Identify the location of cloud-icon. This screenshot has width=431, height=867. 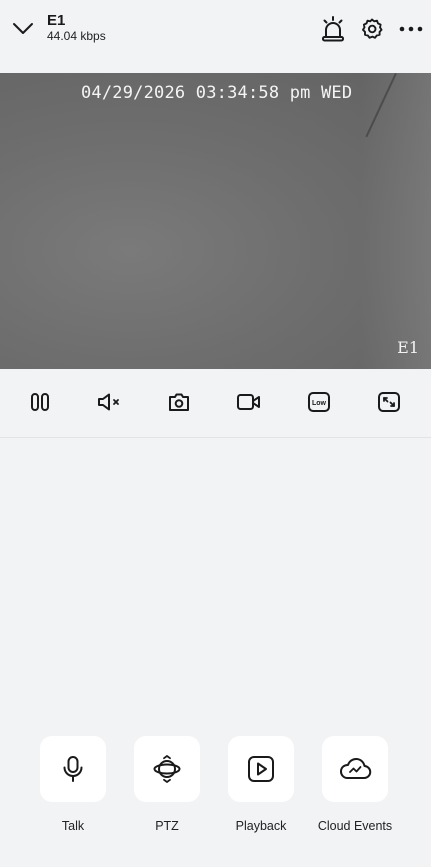
(355, 769).